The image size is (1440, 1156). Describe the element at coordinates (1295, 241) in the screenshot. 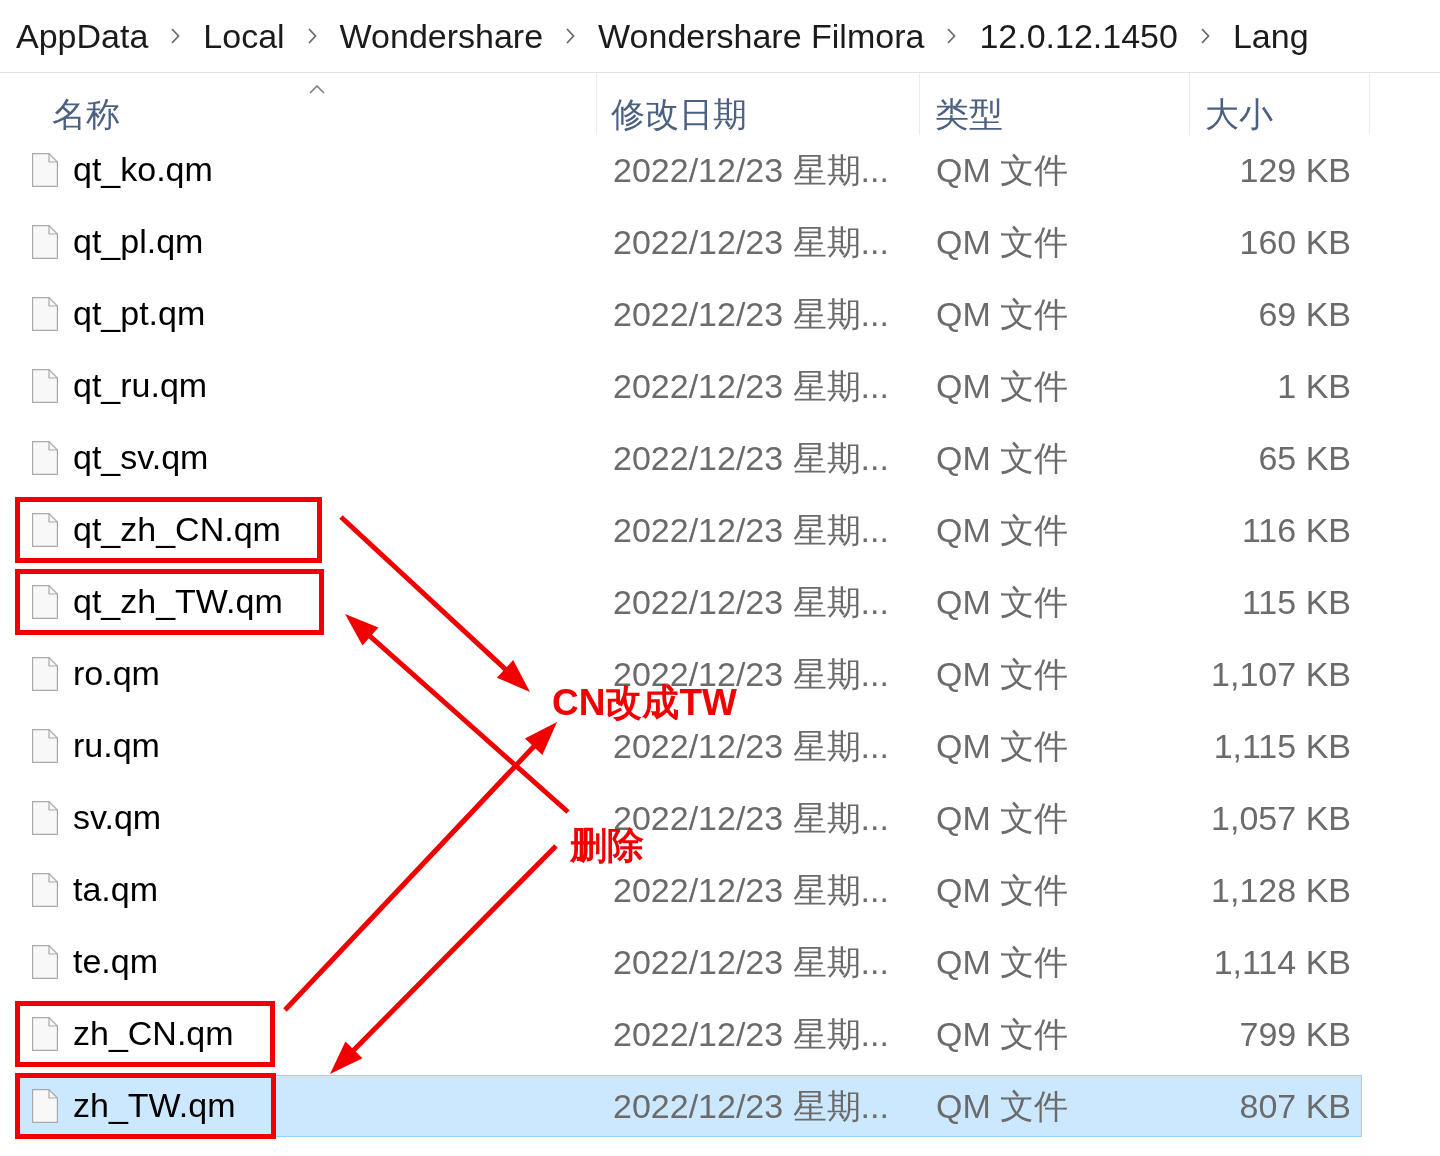

I see `file-size: 160 KB` at that location.